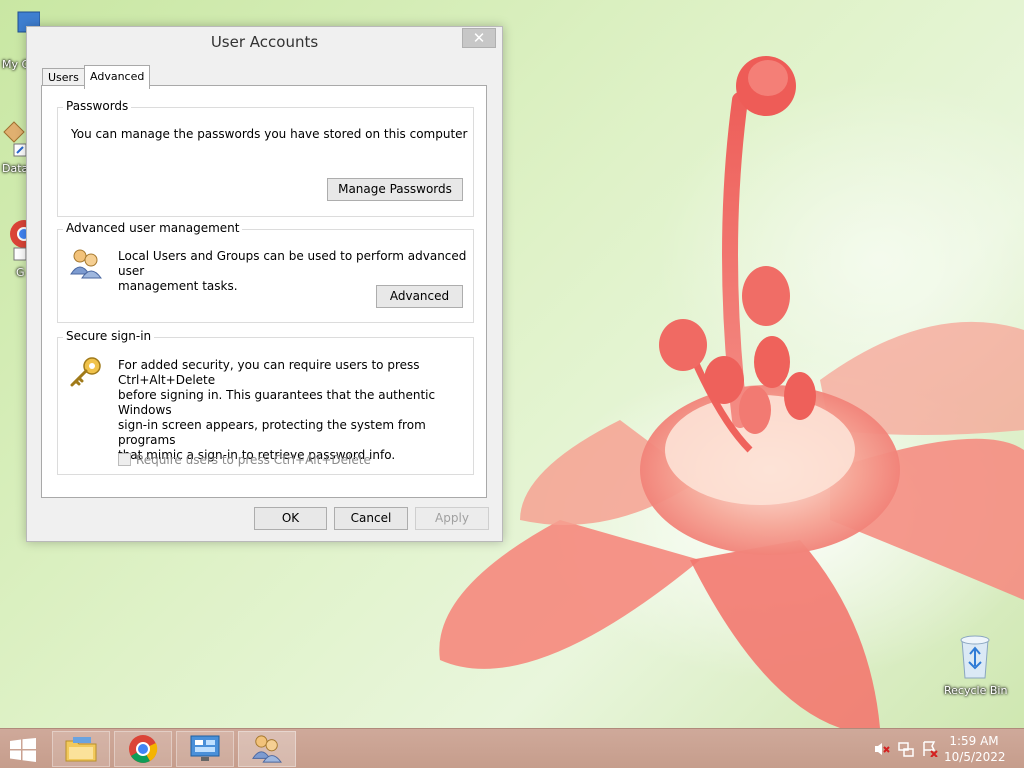 Image resolution: width=1024 pixels, height=768 pixels. I want to click on ctrl-alt-delete-checkbox-row: Require users to press Ctrl+Alt+Delete, so click(244, 460).